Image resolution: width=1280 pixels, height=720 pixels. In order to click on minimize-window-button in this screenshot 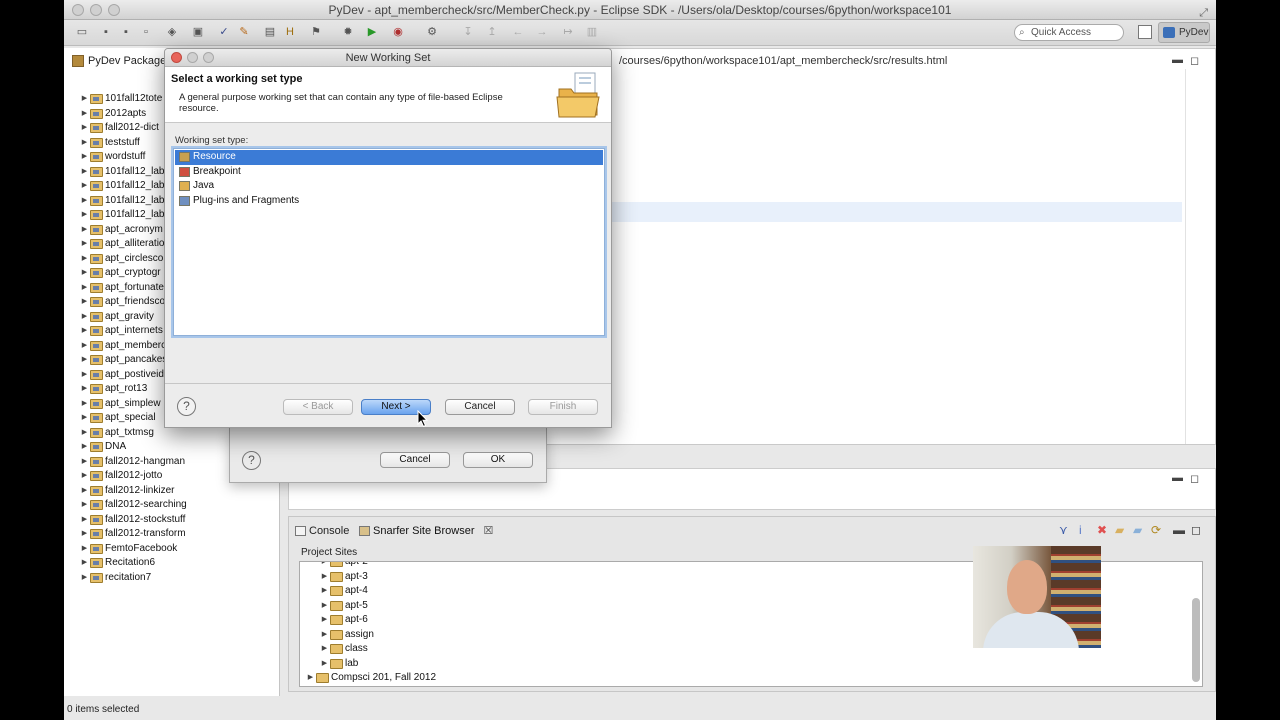, I will do `click(96, 10)`.